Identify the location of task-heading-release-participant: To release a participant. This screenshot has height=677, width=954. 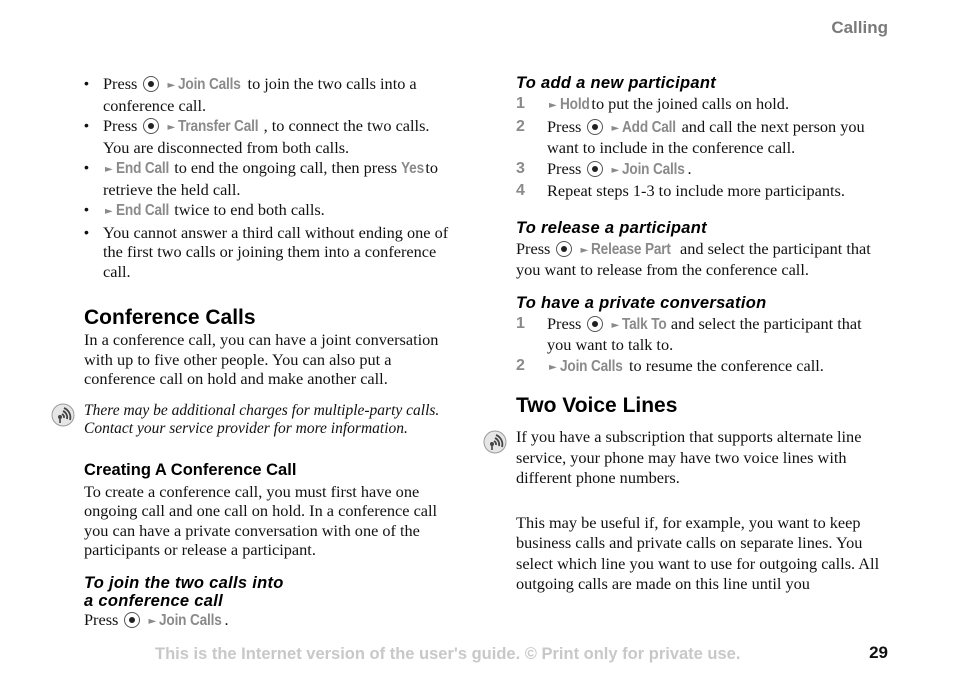
(611, 227).